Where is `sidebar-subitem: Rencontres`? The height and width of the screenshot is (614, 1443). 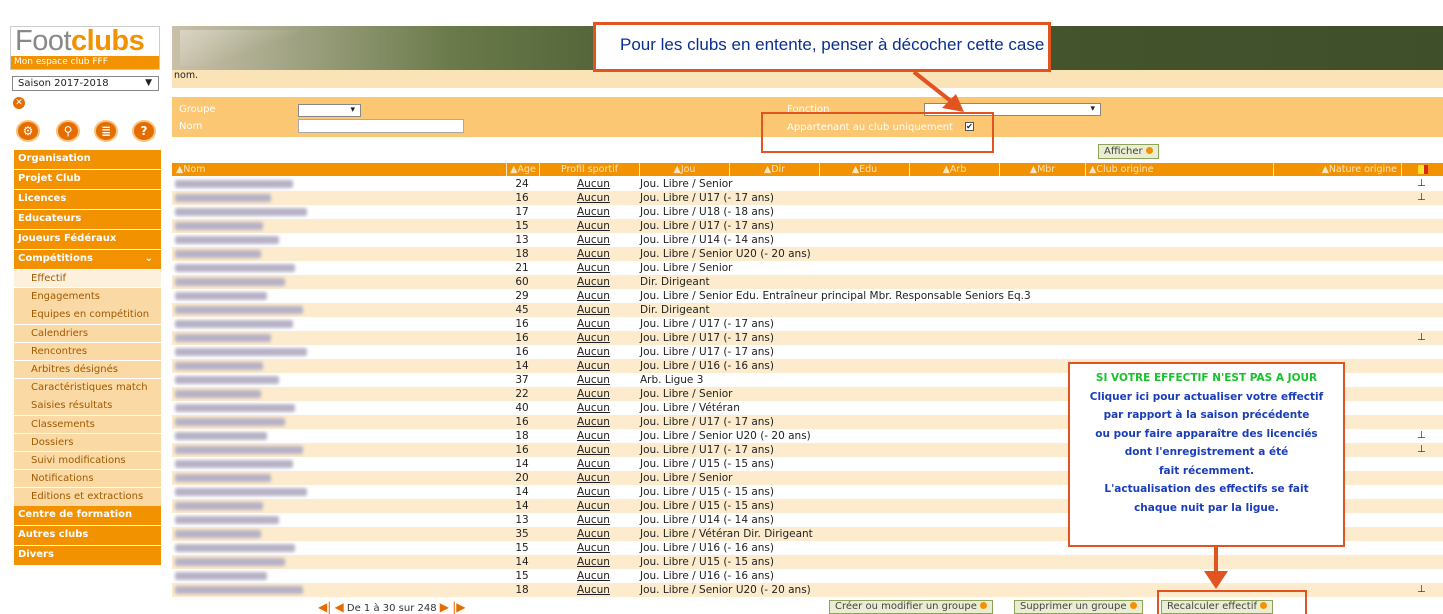
sidebar-subitem: Rencontres is located at coordinates (87, 351).